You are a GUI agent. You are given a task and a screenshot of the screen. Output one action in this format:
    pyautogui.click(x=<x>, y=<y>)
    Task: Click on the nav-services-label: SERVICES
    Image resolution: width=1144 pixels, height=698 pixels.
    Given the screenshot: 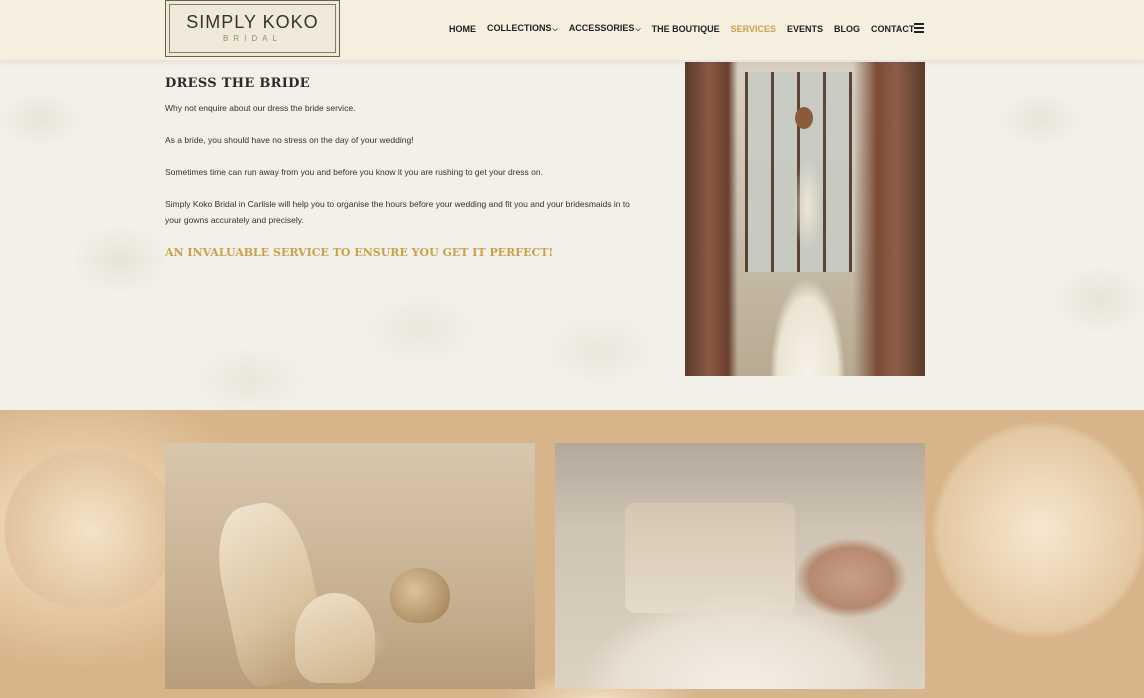 What is the action you would take?
    pyautogui.click(x=753, y=28)
    